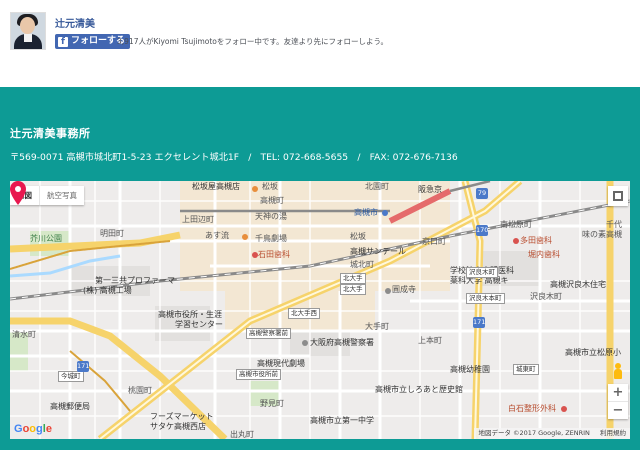 The height and width of the screenshot is (450, 640). I want to click on map-label: 桃園町, so click(140, 390).